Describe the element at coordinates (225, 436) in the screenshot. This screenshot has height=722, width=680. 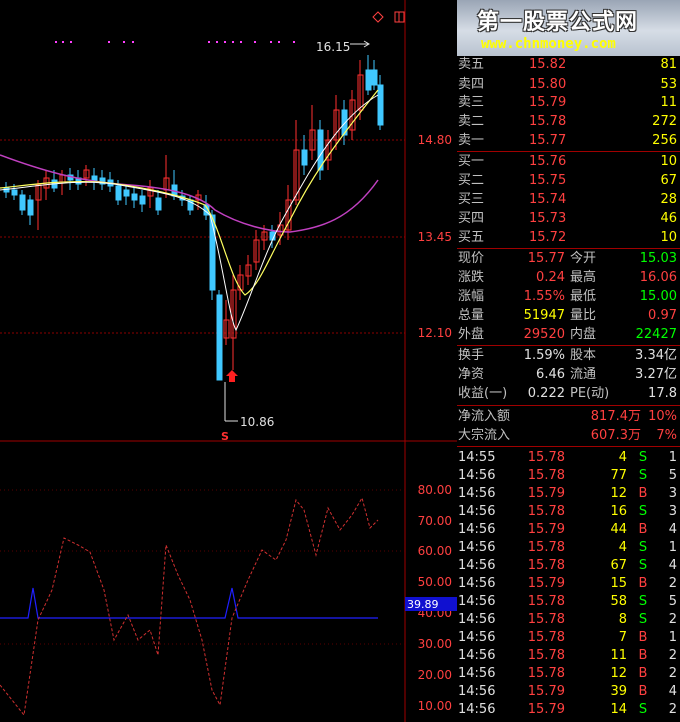
I see `signal-marker: S` at that location.